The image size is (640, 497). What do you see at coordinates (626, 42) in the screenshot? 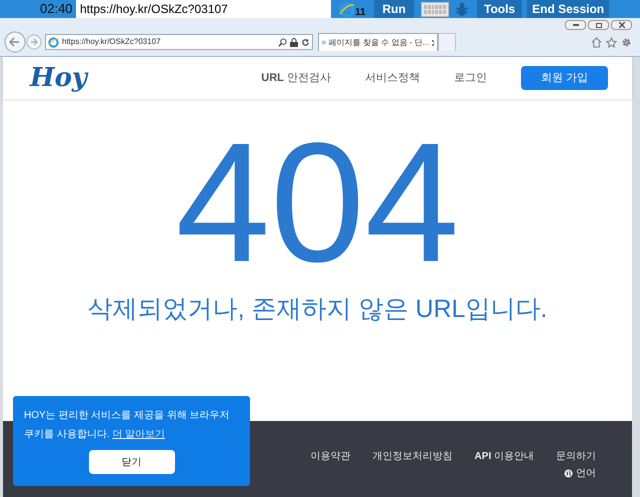
I see `settings-icon` at bounding box center [626, 42].